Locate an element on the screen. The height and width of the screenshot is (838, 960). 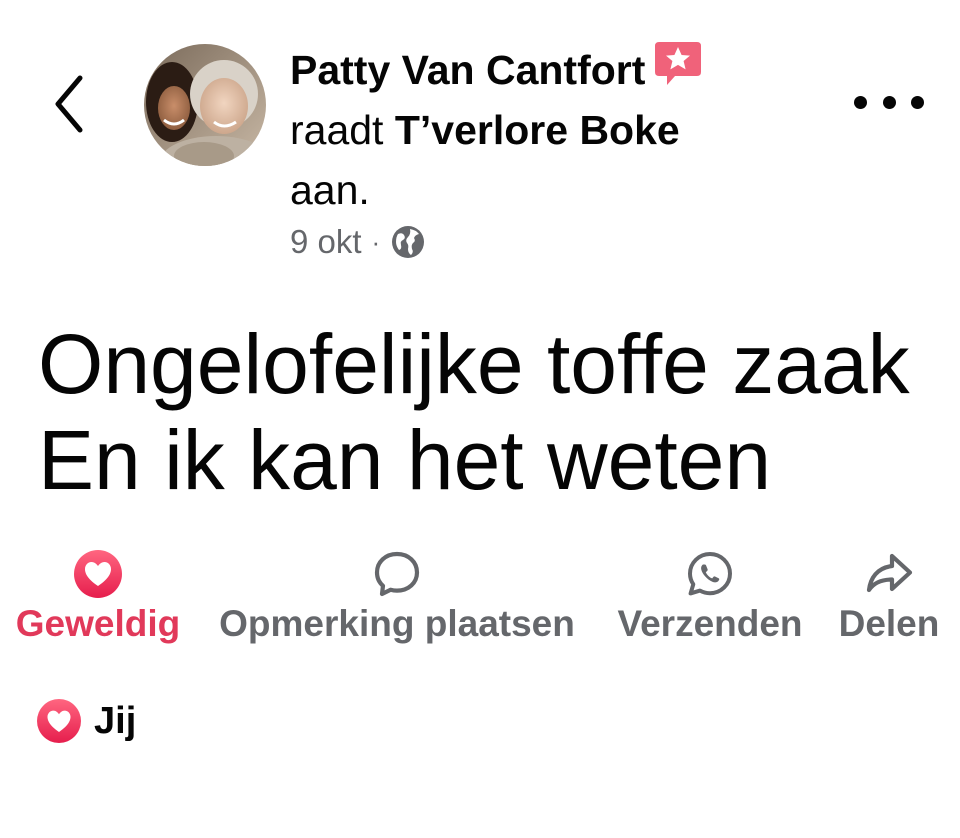
share-label: Delen is located at coordinates (889, 623).